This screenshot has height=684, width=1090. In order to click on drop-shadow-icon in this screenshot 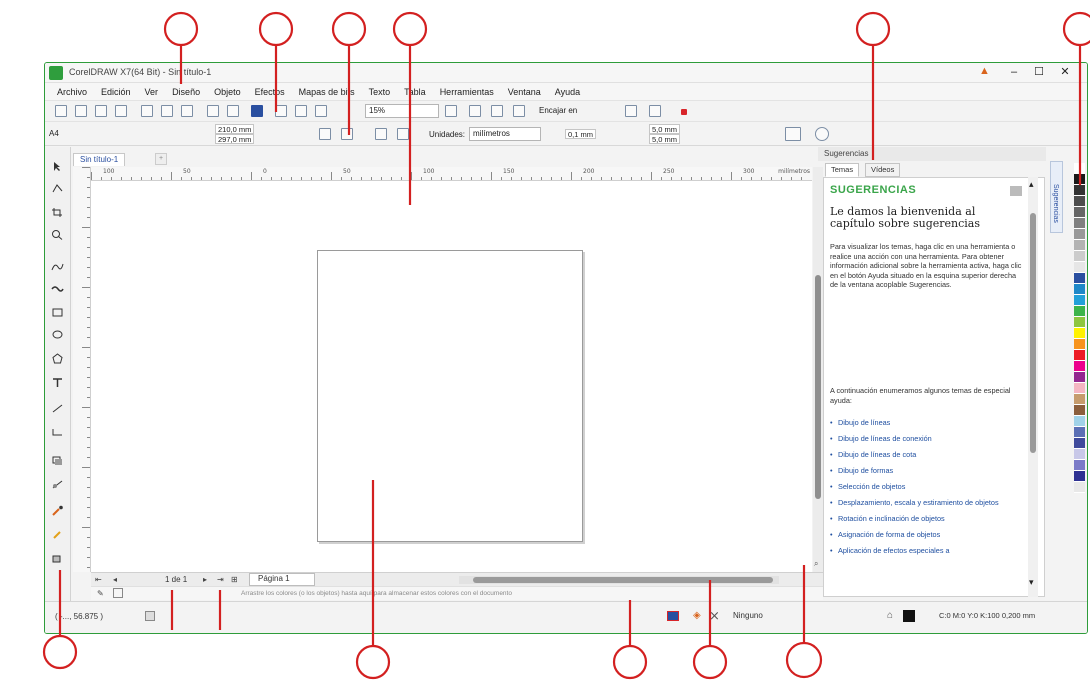, I will do `click(57, 459)`.